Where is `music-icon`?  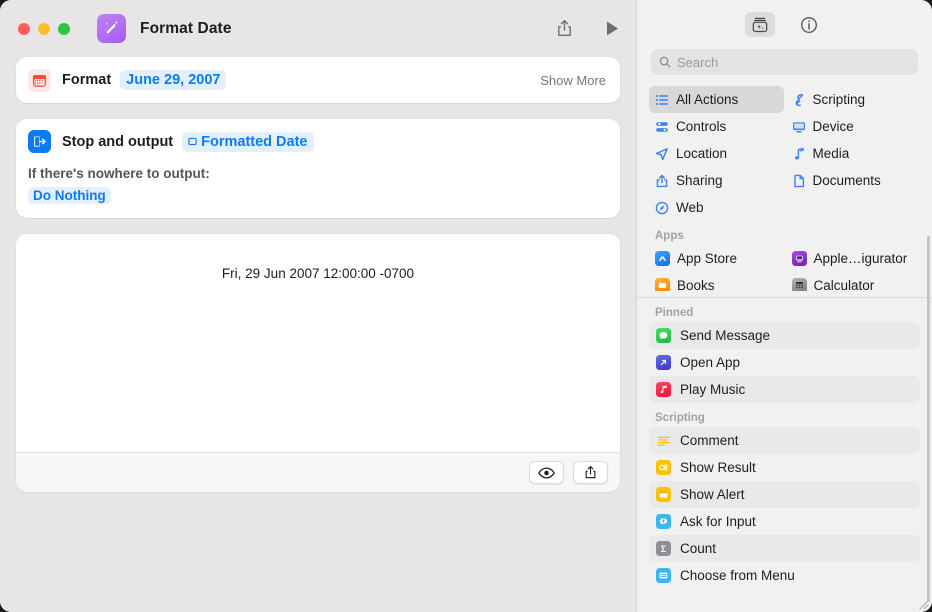 music-icon is located at coordinates (663, 389).